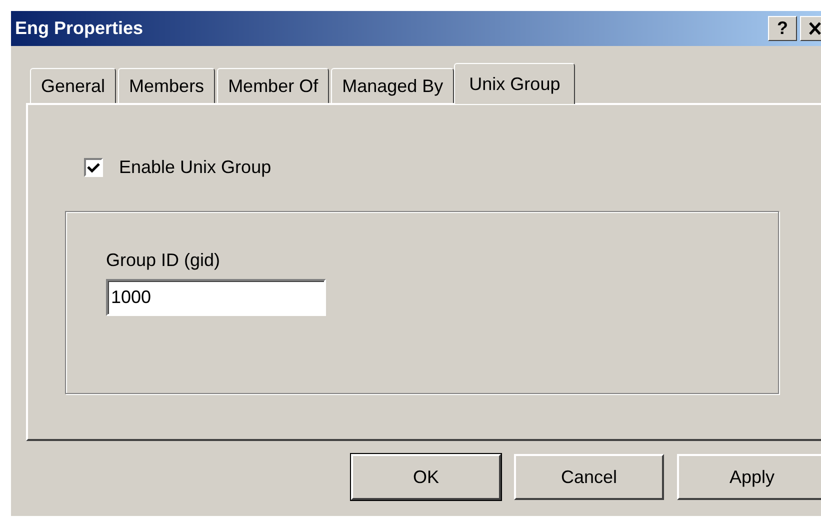  I want to click on tab: Member Of, so click(273, 85).